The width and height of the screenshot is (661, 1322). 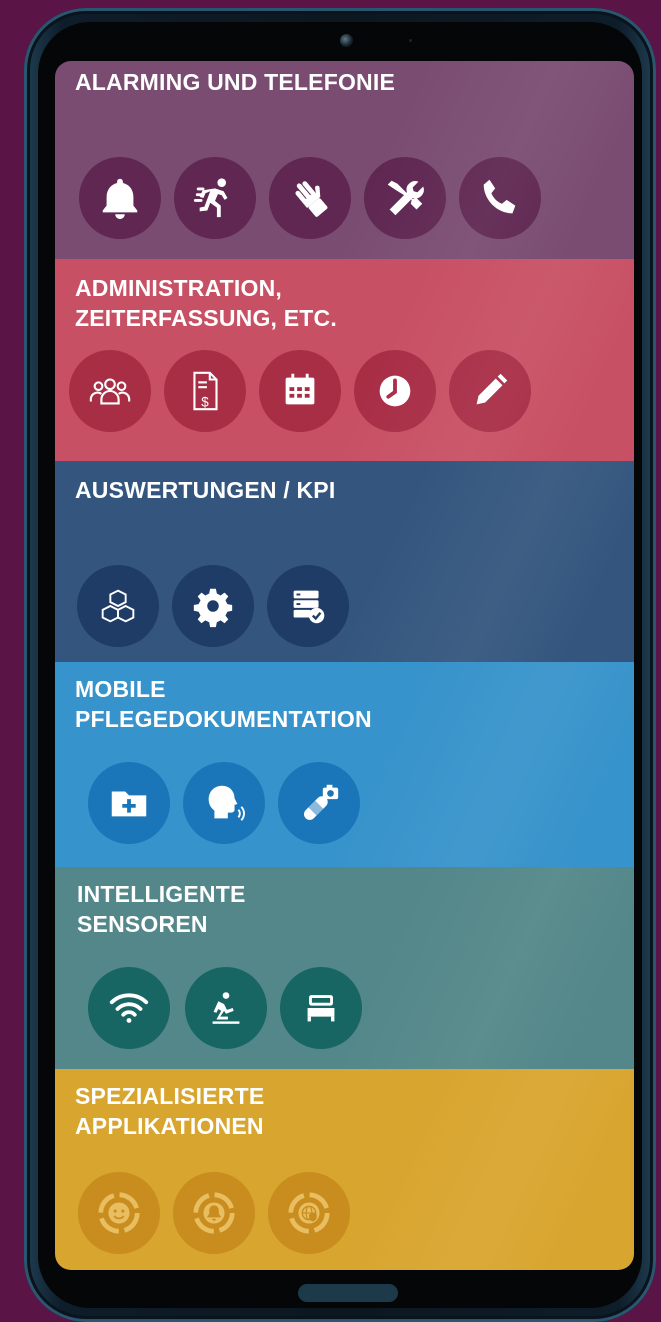 I want to click on server-check-button, so click(x=308, y=606).